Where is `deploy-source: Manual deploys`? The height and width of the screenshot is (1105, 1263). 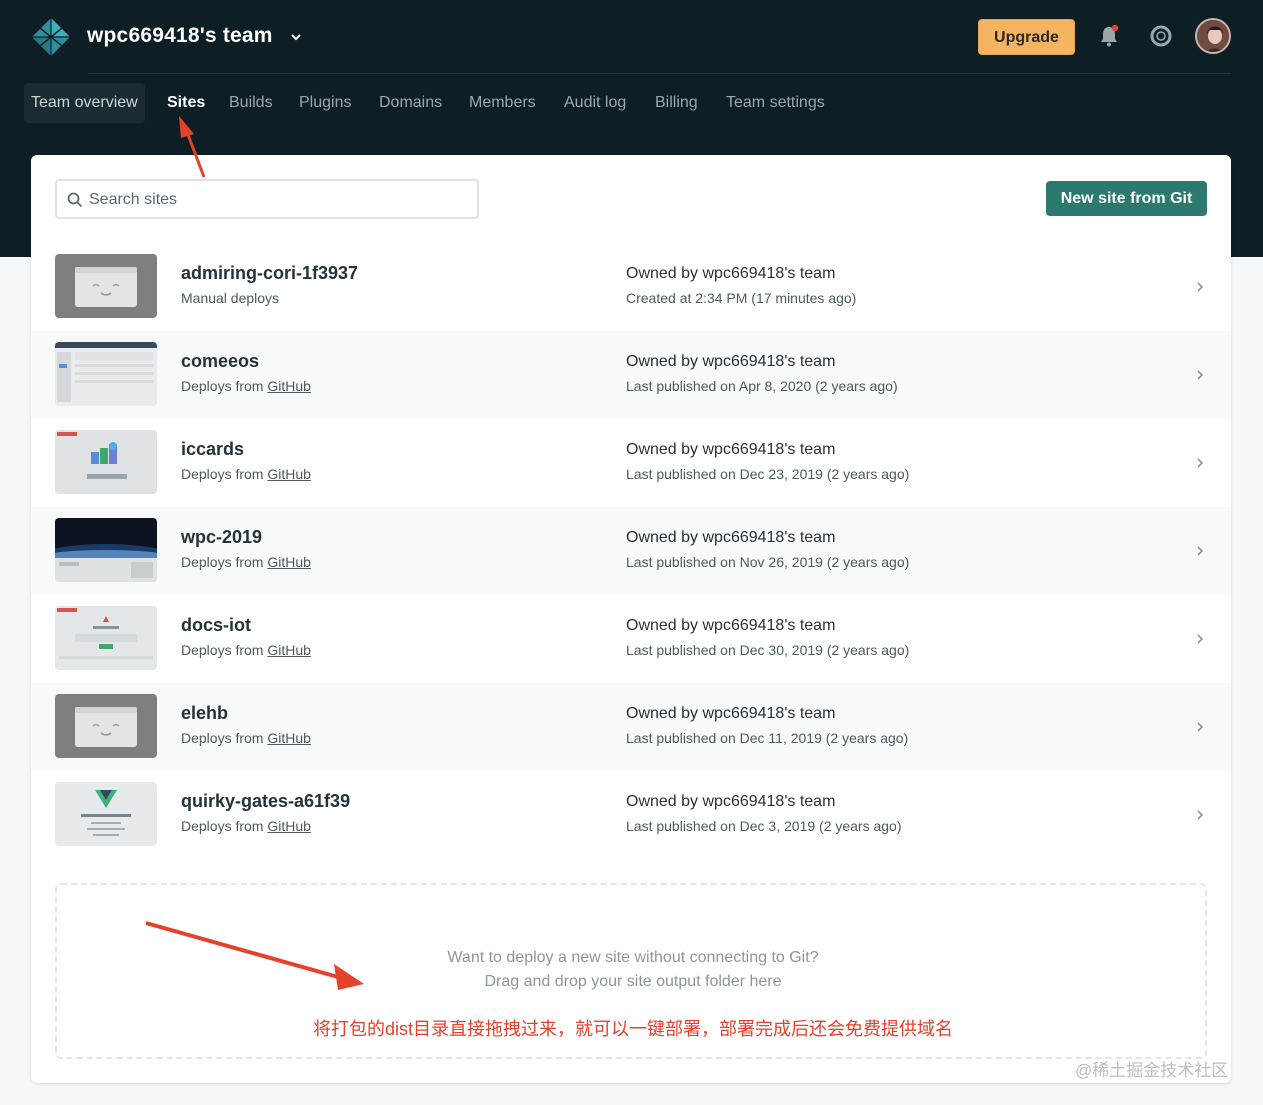 deploy-source: Manual deploys is located at coordinates (230, 298).